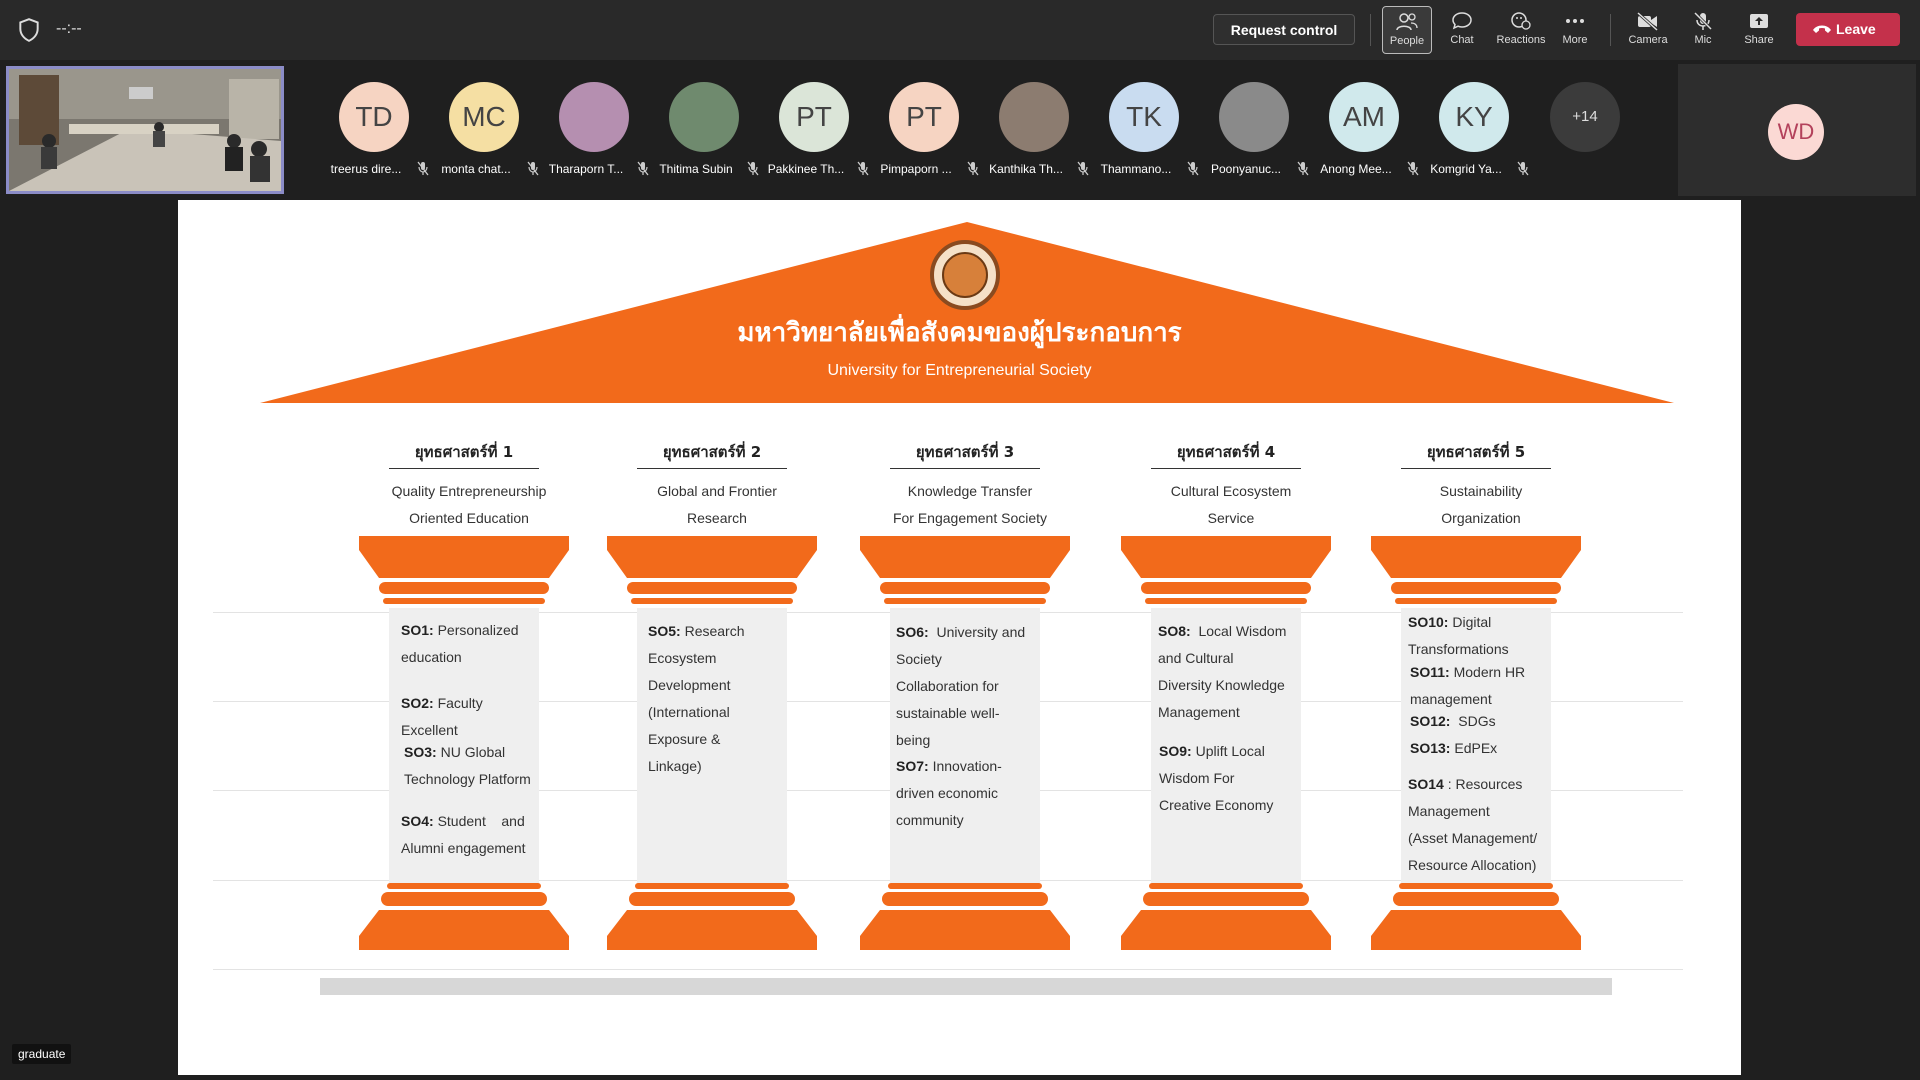 The width and height of the screenshot is (1920, 1080). I want to click on objective-text: Research, so click(712, 631).